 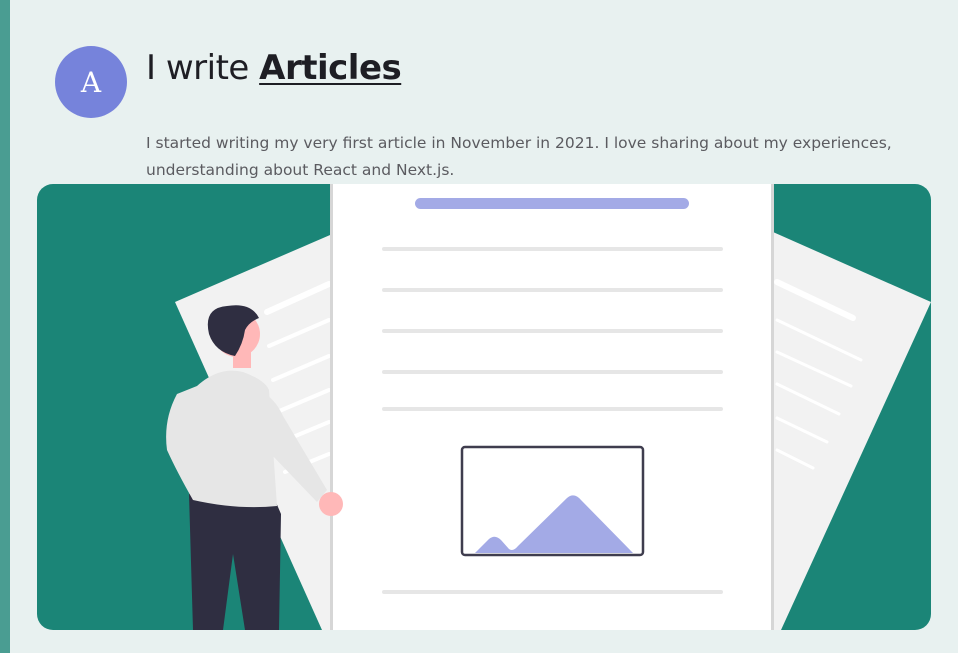 I want to click on avatar-letter: A, so click(x=91, y=82).